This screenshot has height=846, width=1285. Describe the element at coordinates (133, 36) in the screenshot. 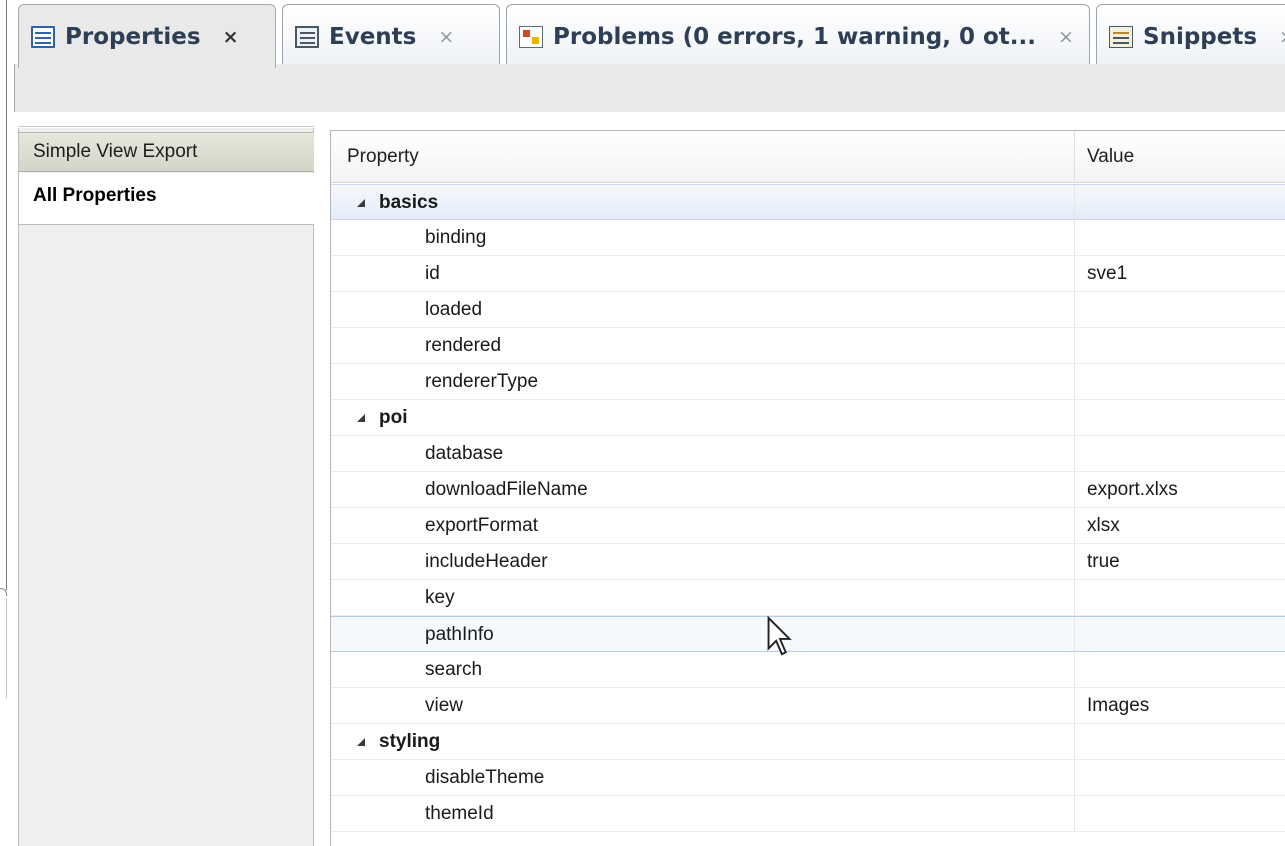

I see `tab-label: Properties` at that location.